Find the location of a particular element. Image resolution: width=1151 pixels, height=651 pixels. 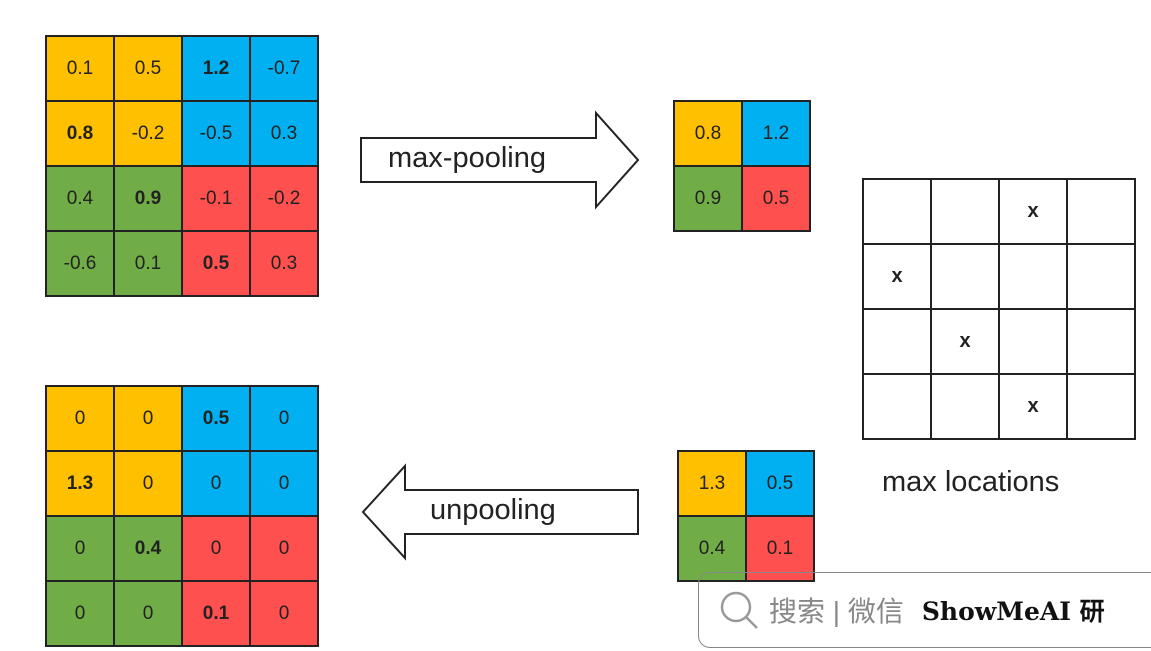

unpool-input-matrix: 1.3 0.5 0.4 0.1 is located at coordinates (746, 516).